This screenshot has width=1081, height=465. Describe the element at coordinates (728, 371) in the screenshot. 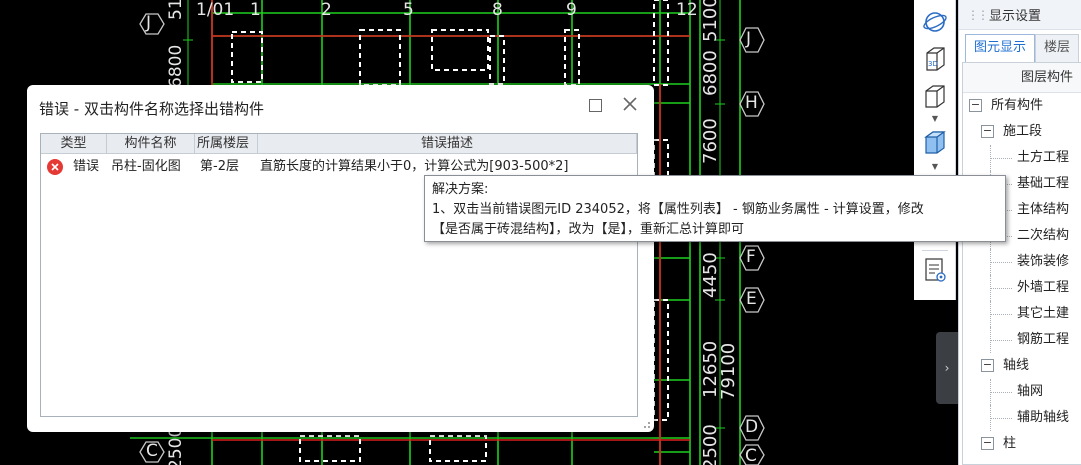

I see `dimension-label: 79100` at that location.